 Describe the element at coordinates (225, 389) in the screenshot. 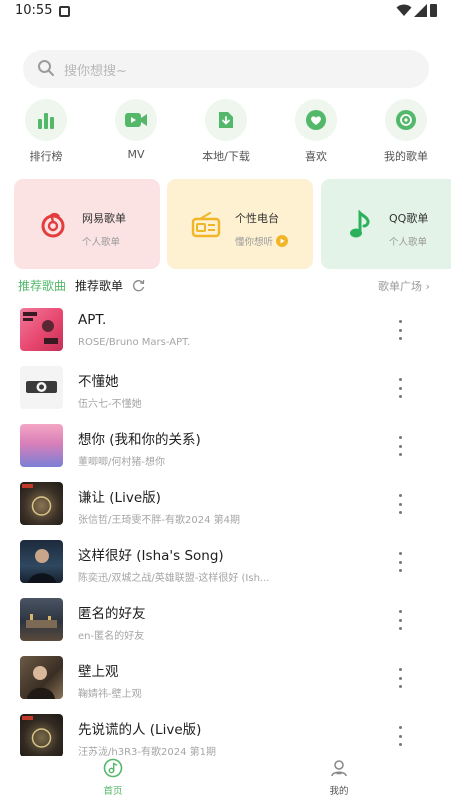

I see `song-item: 不懂她 伍六七-不懂她` at that location.